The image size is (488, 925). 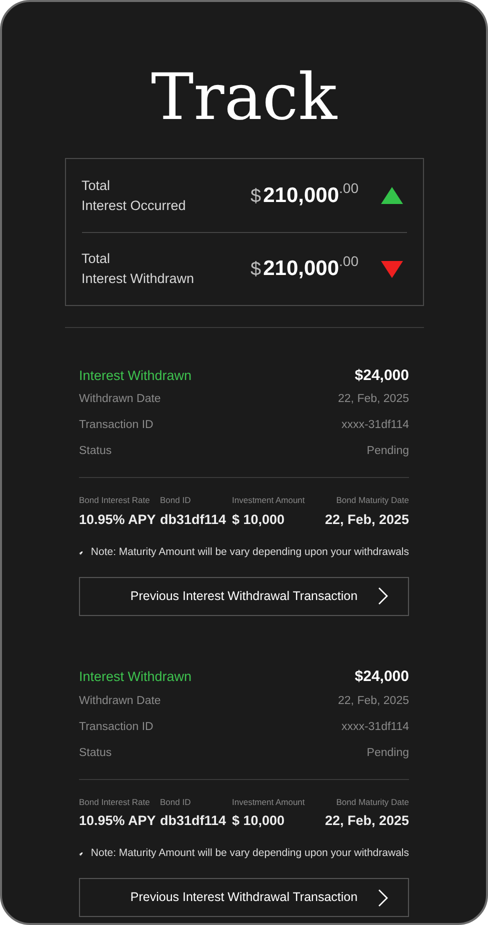 I want to click on page-title: Track, so click(x=244, y=98).